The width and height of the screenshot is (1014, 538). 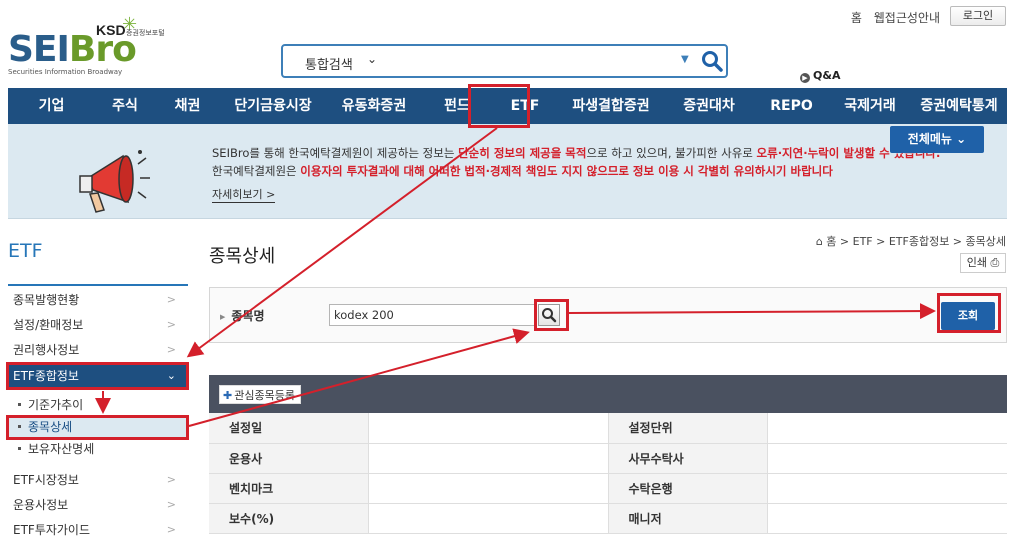 I want to click on magnifier-icon, so click(x=549, y=315).